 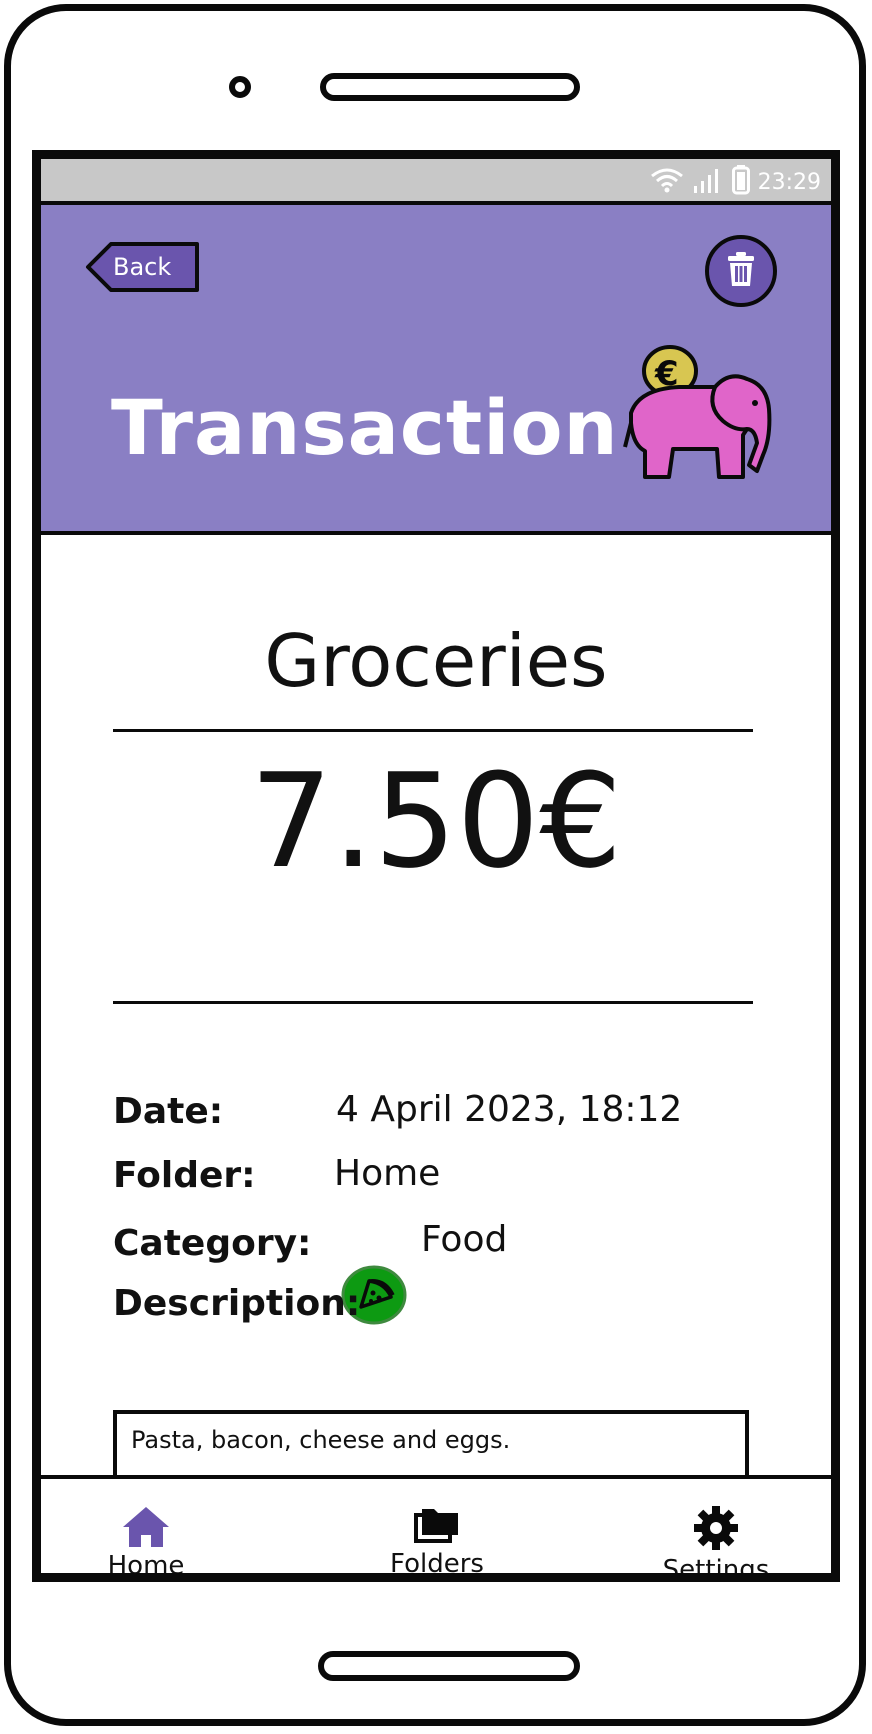 I want to click on trash-icon, so click(x=741, y=271).